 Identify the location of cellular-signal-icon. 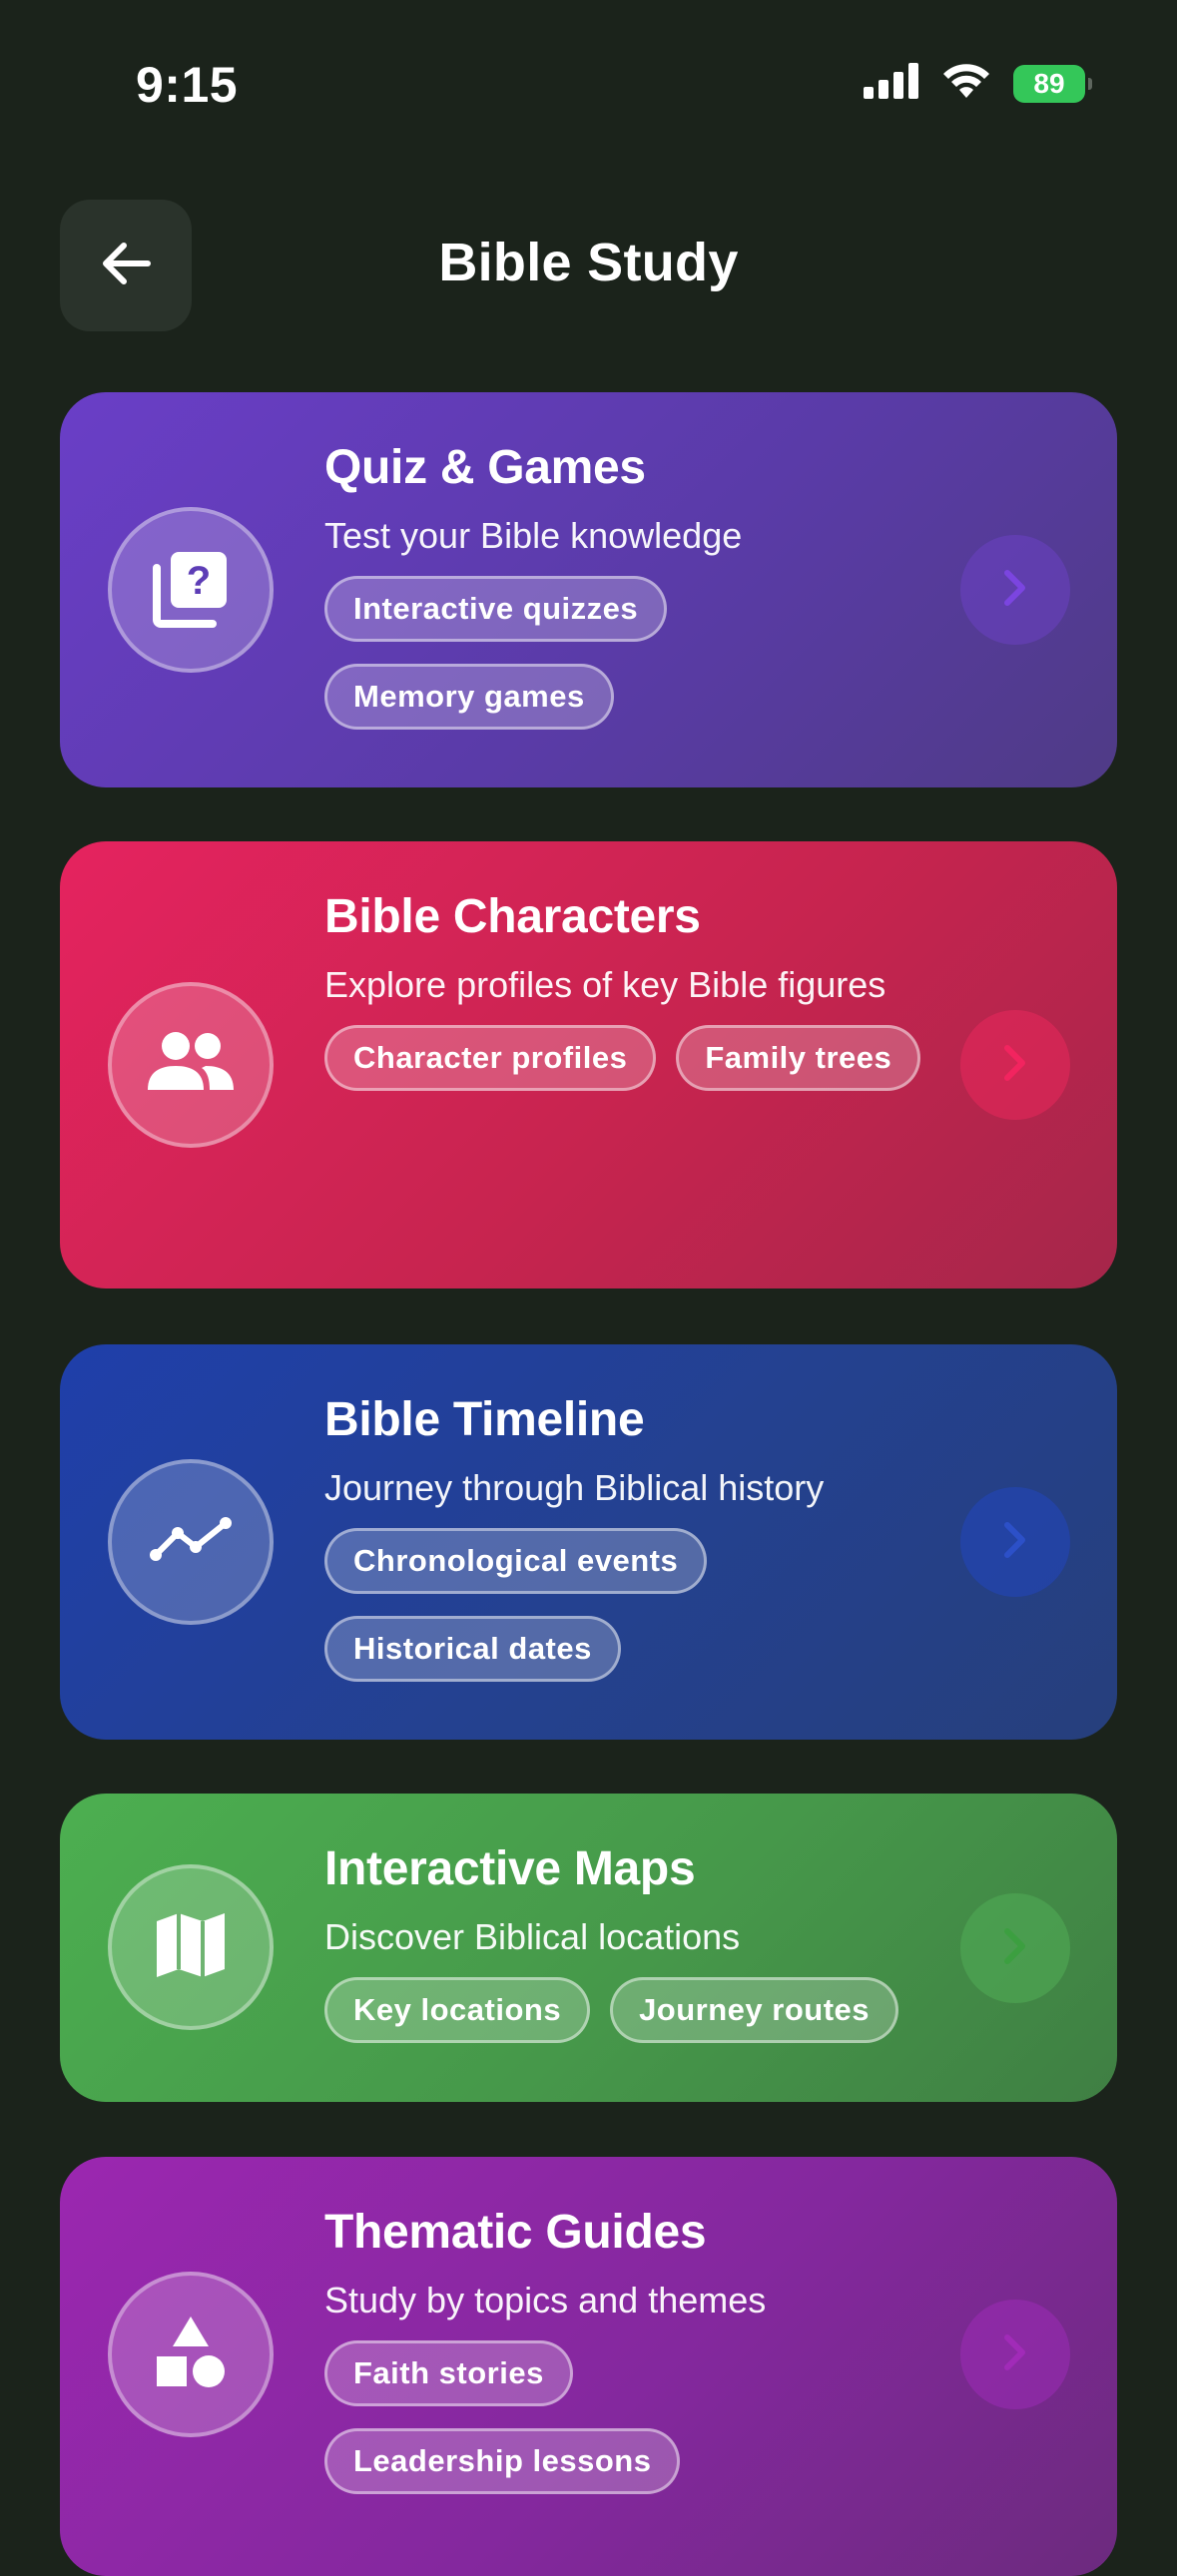
(892, 83).